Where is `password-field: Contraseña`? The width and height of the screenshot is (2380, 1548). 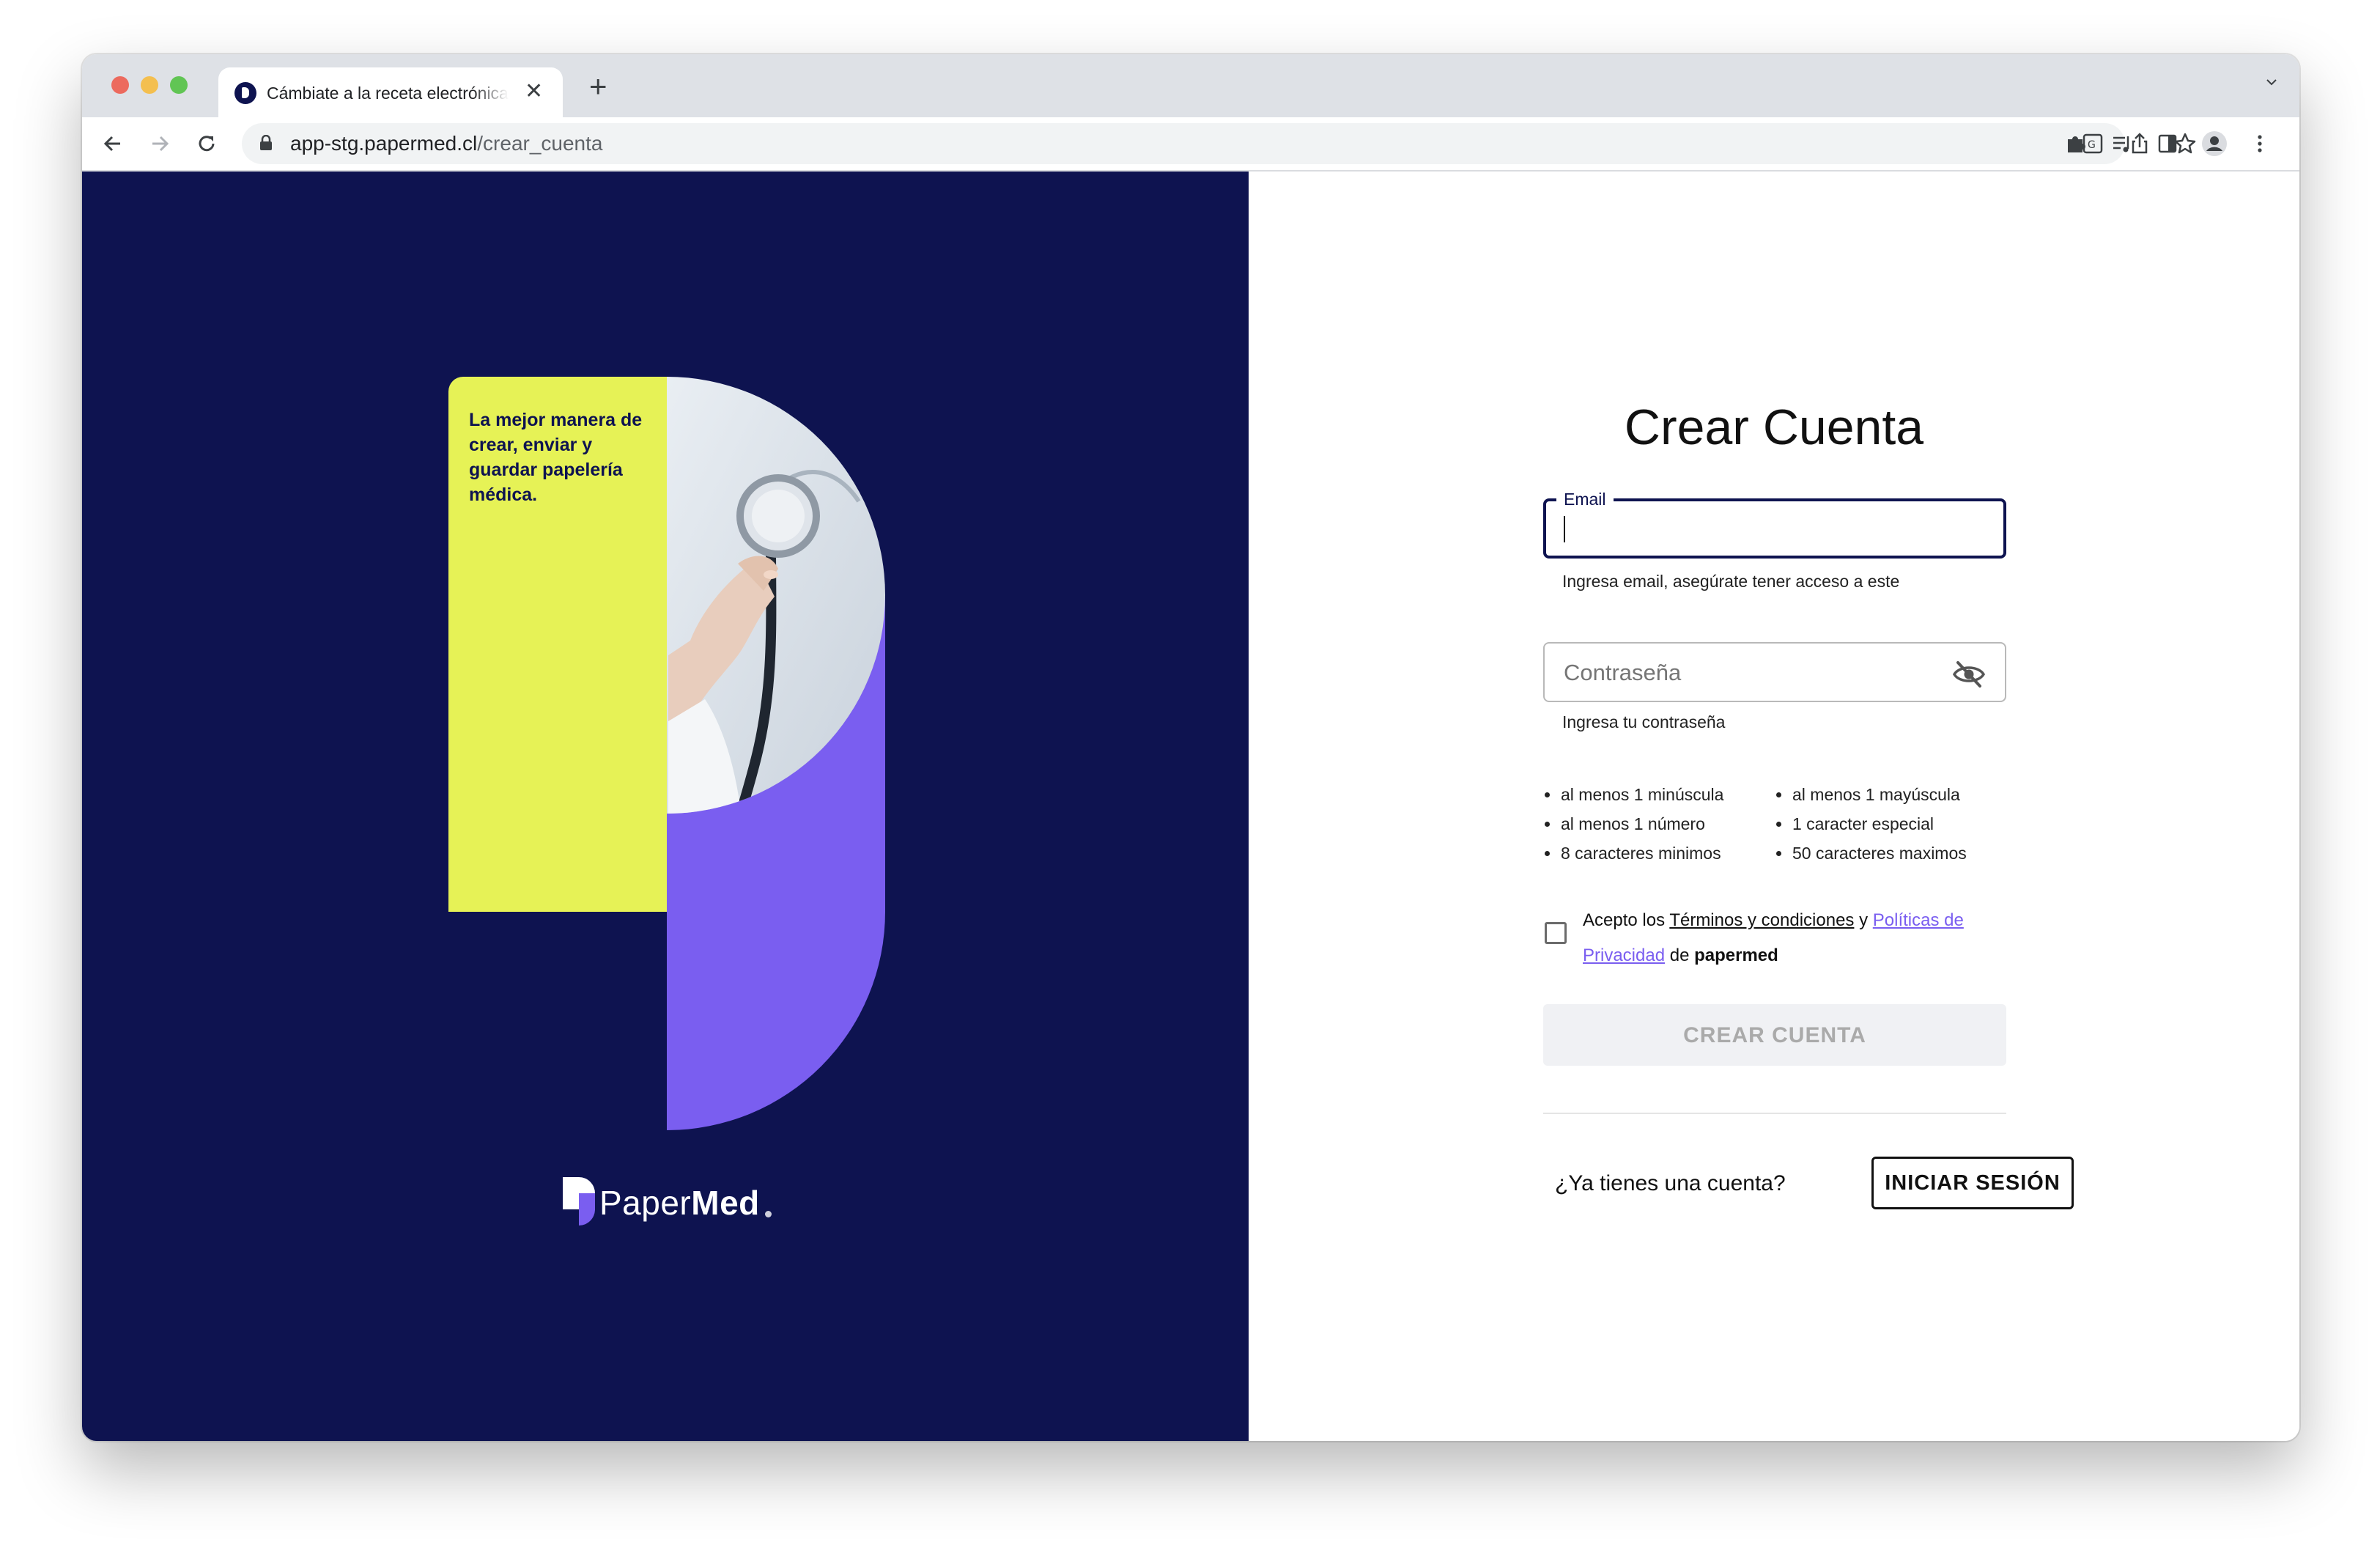
password-field: Contraseña is located at coordinates (1774, 672).